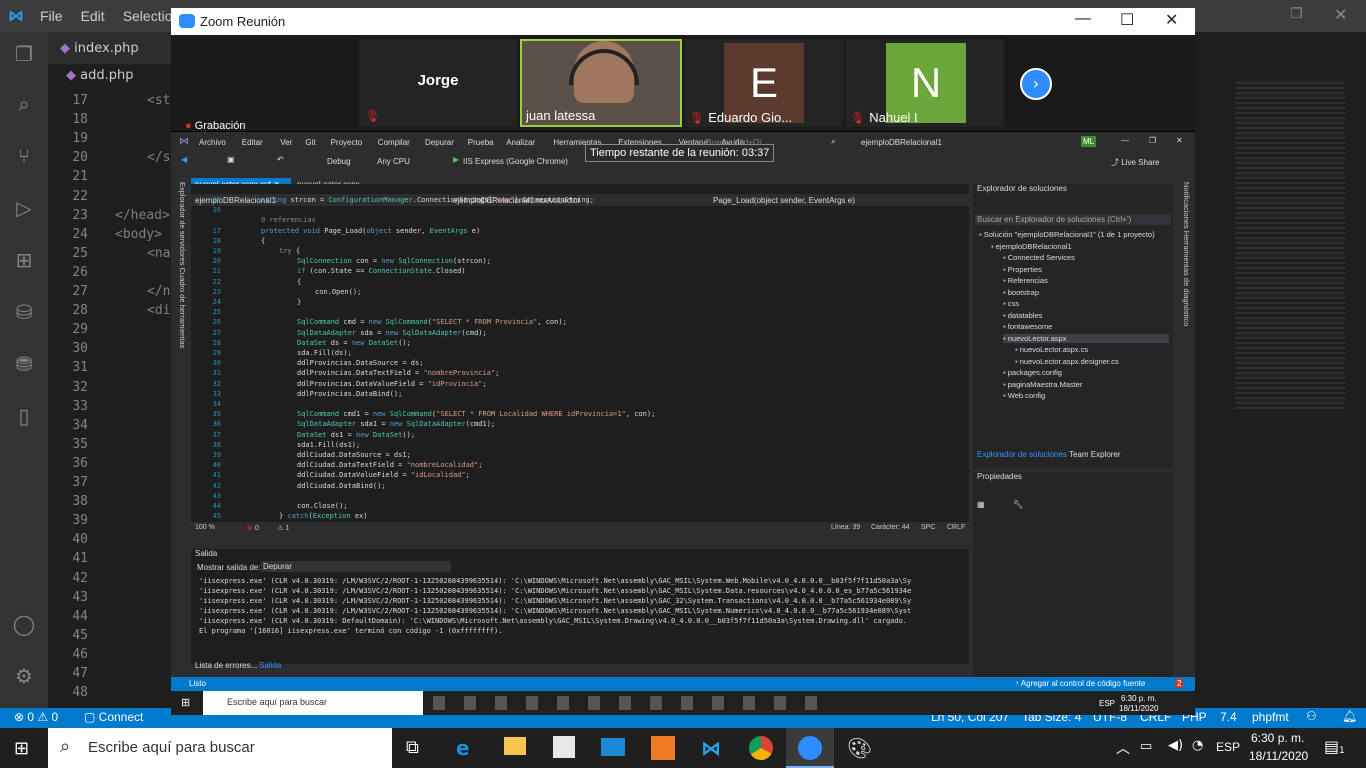 Image resolution: width=1366 pixels, height=768 pixels. What do you see at coordinates (1095, 454) in the screenshot?
I see `tab-team-explorer: Team Explorer` at bounding box center [1095, 454].